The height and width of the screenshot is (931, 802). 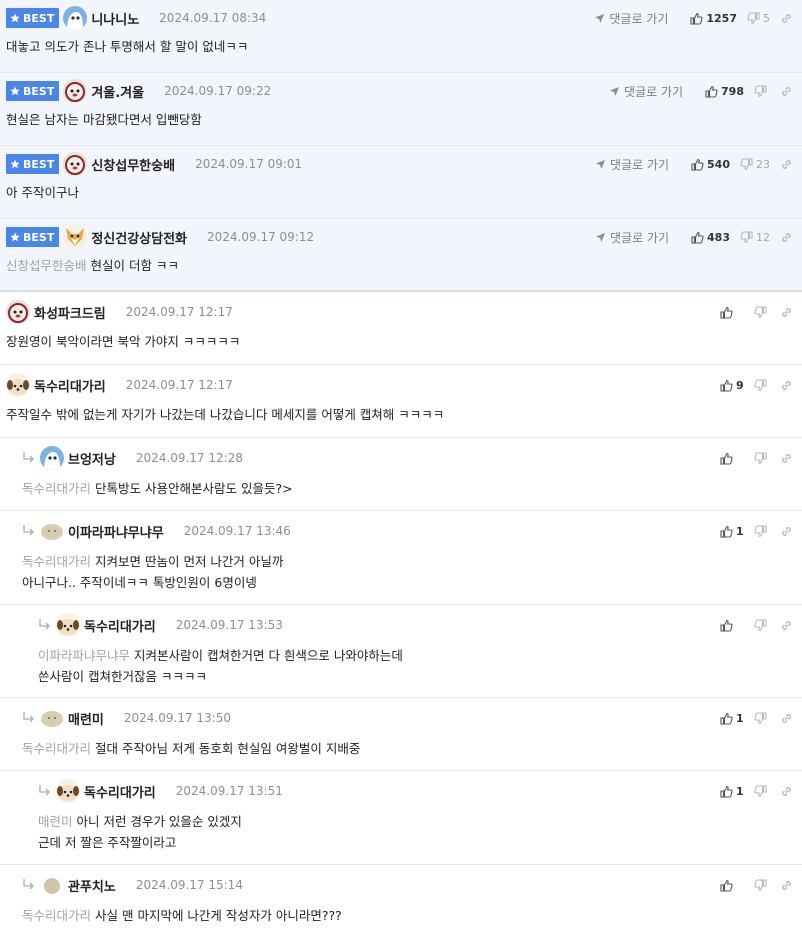 What do you see at coordinates (755, 237) in the screenshot?
I see `dislike-button: 12` at bounding box center [755, 237].